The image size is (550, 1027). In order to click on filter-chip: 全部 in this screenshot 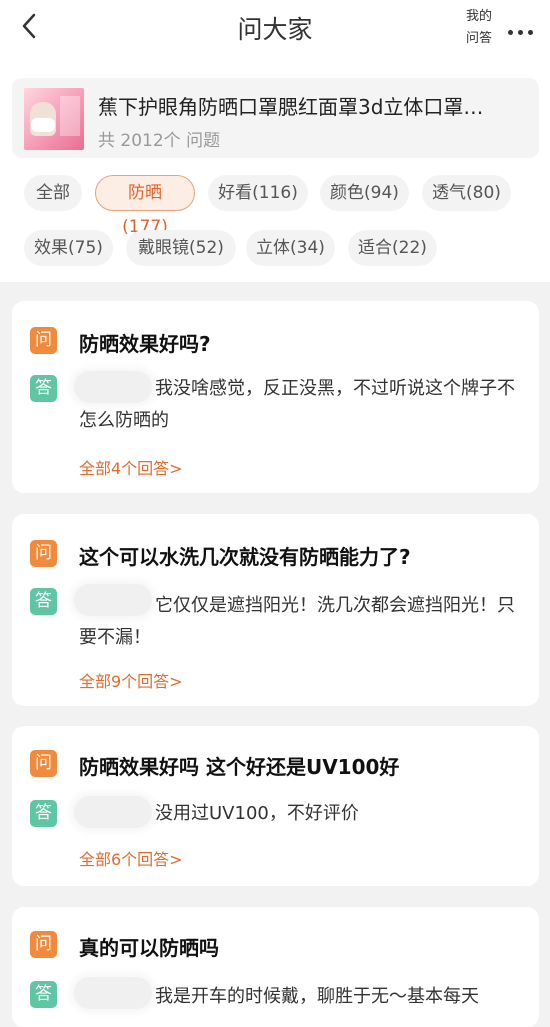, I will do `click(53, 193)`.